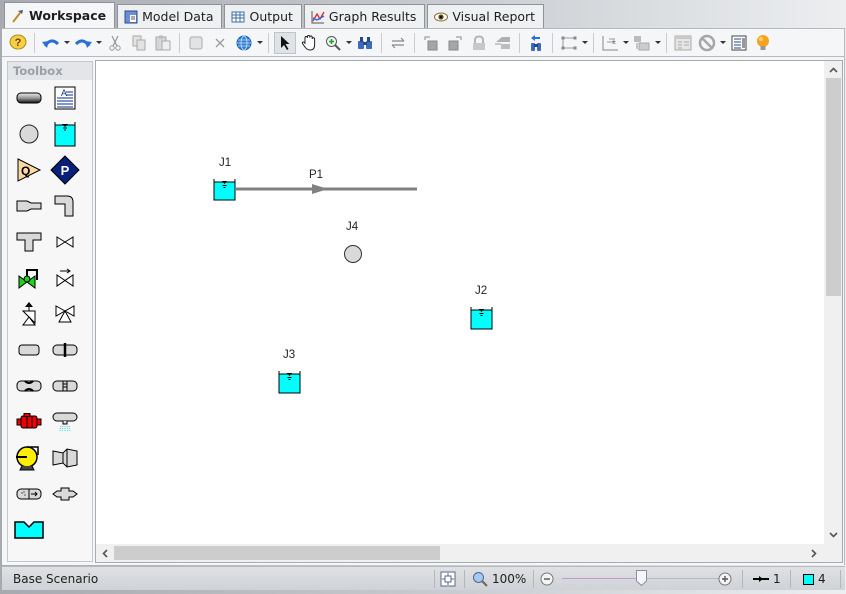 The width and height of the screenshot is (846, 594). I want to click on pan-button, so click(309, 43).